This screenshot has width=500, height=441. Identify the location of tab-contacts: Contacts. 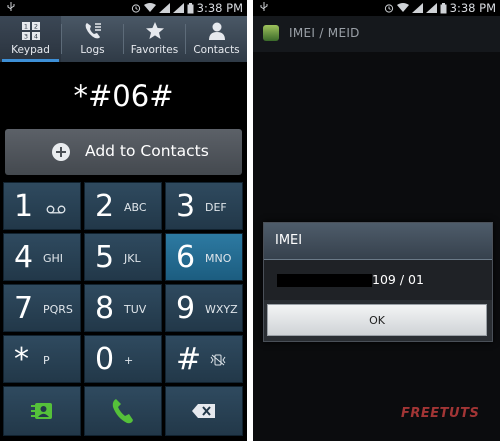
(216, 39).